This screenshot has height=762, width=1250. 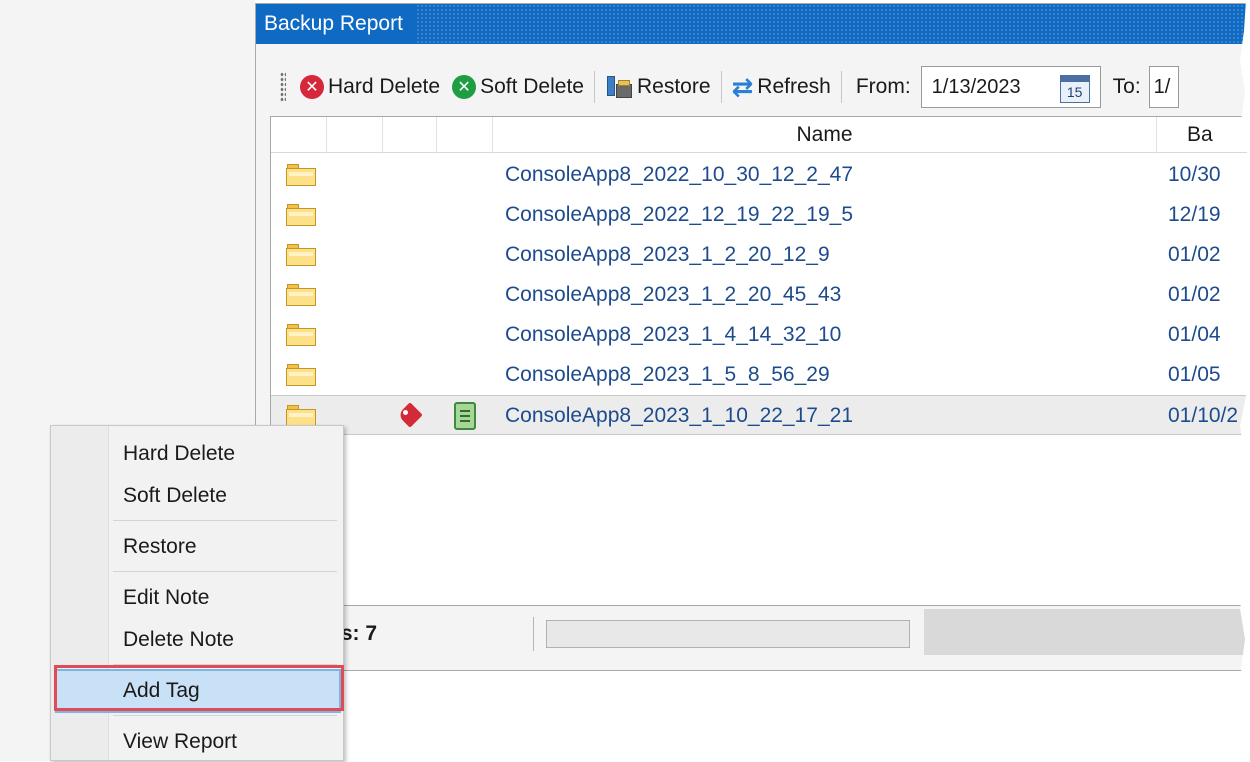 I want to click on menu-item-restore: Restore, so click(x=197, y=547).